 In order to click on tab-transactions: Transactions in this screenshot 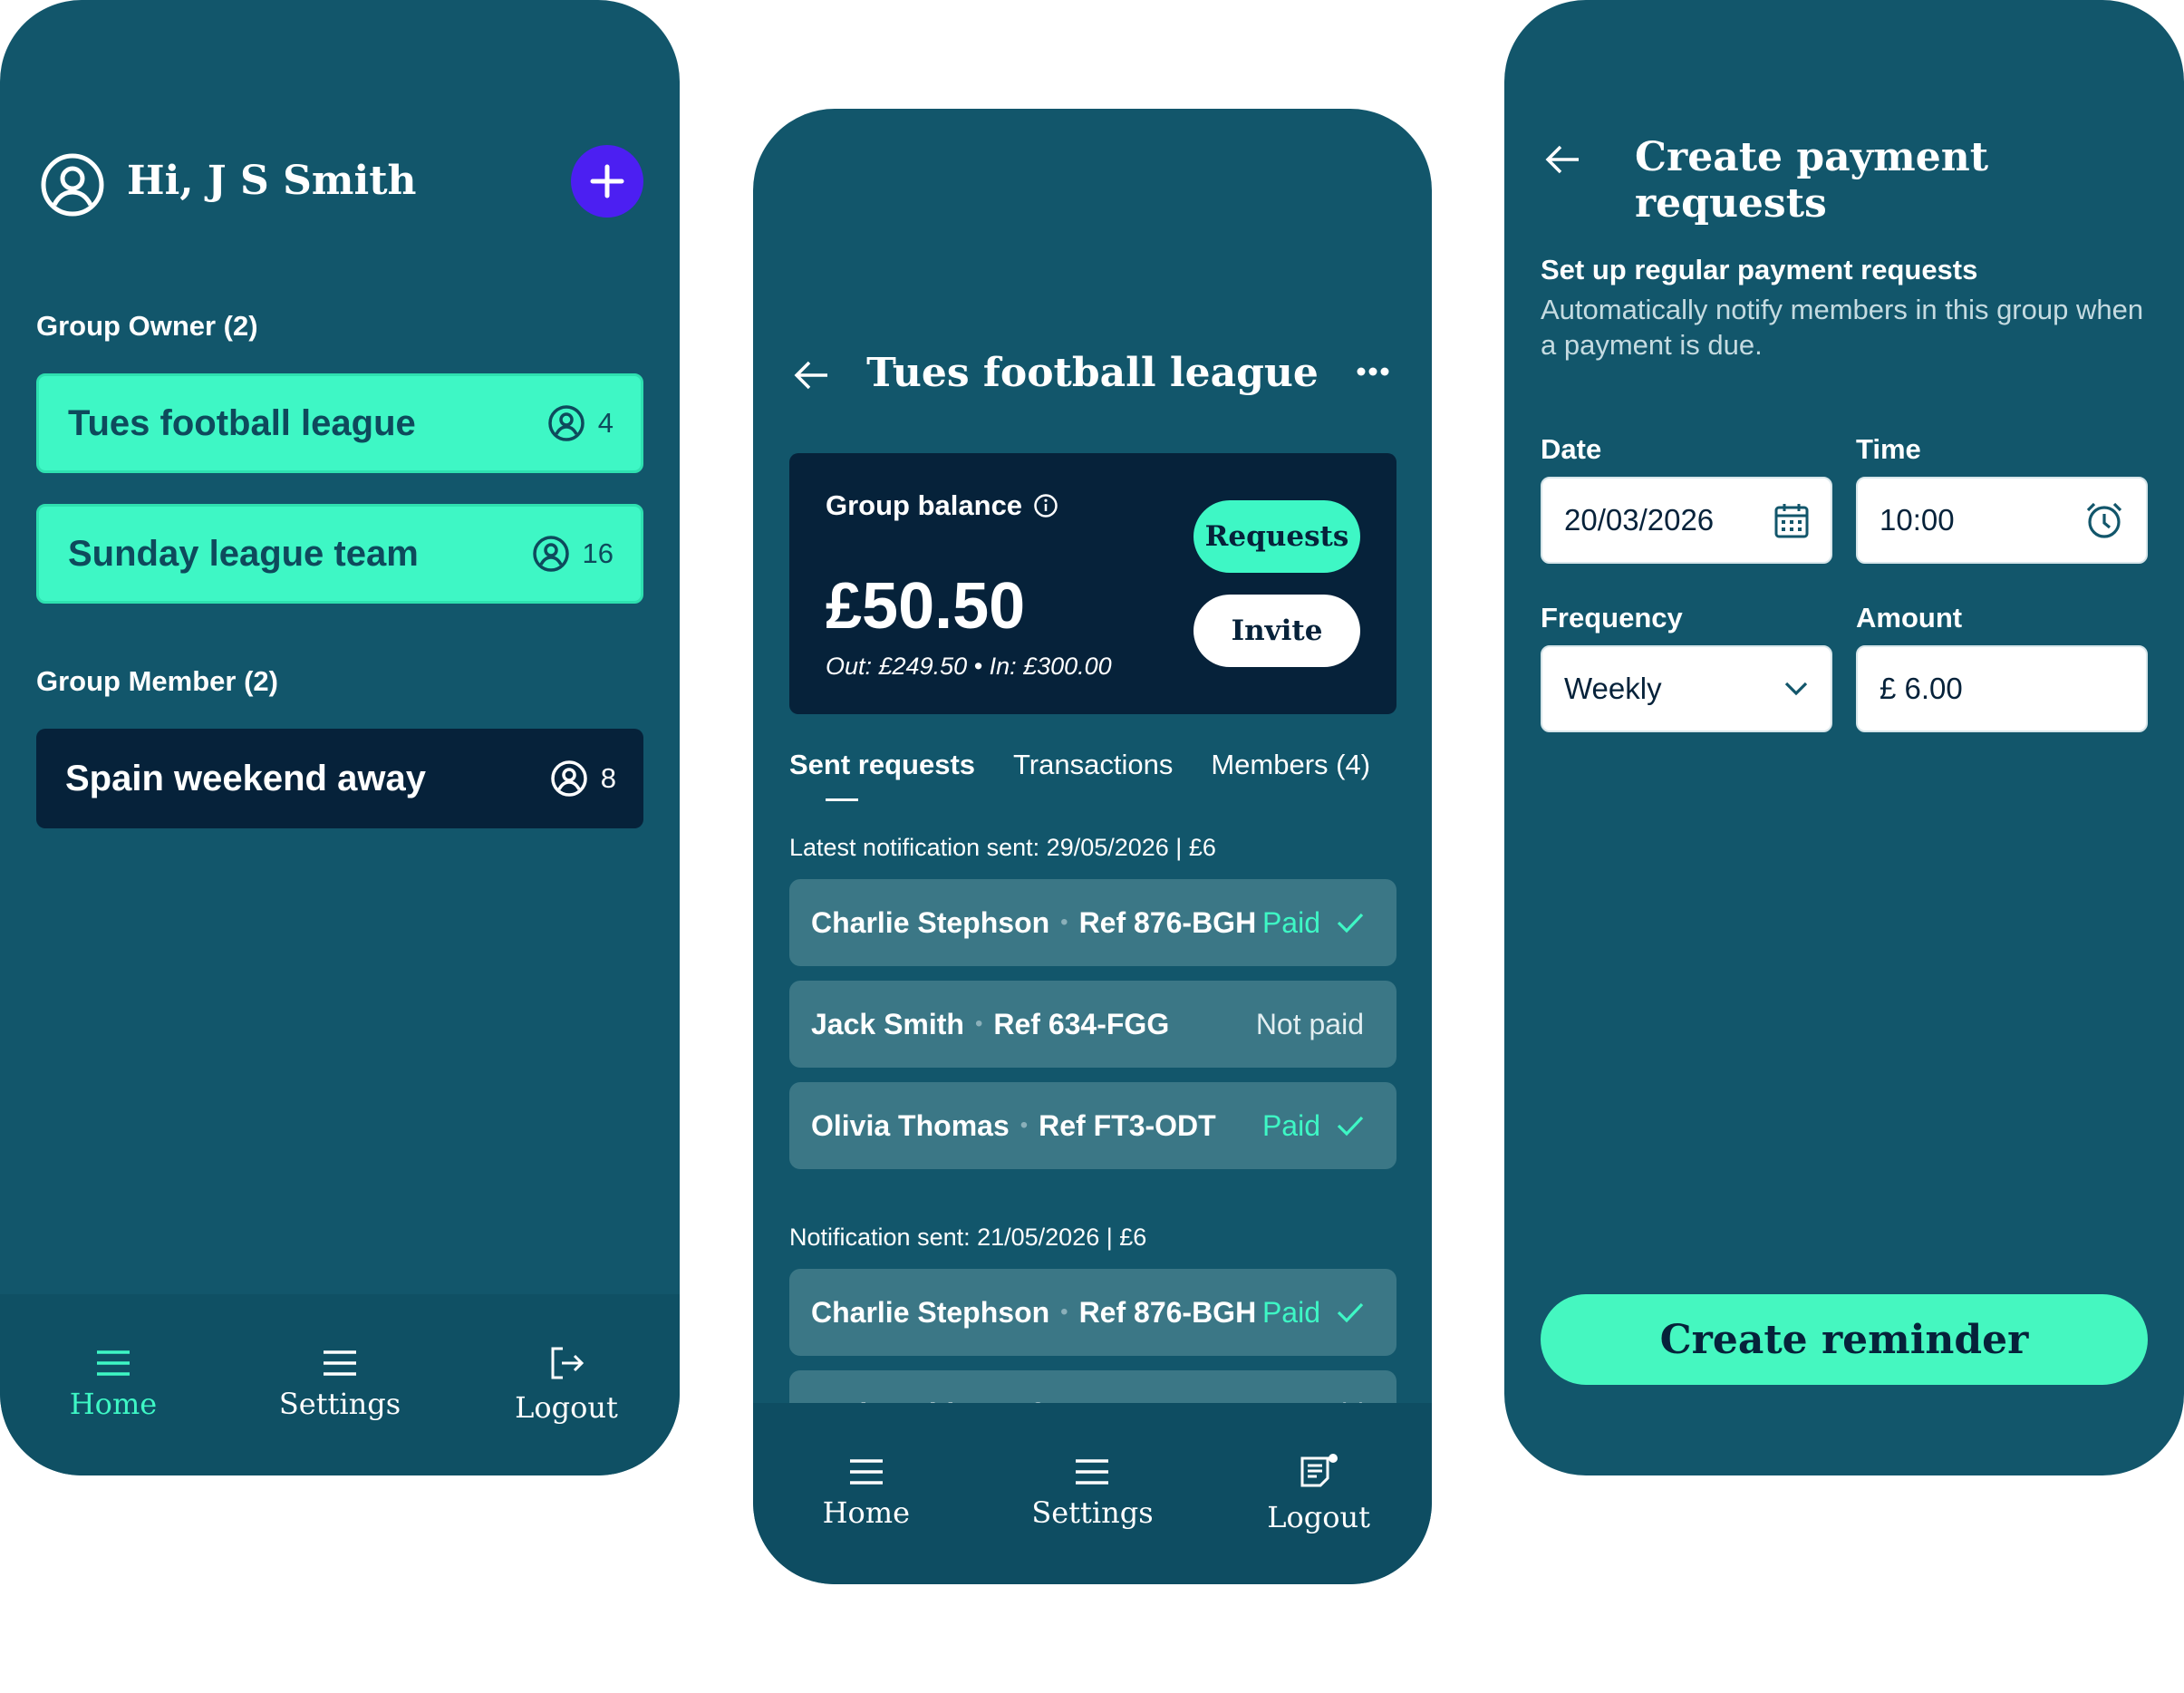, I will do `click(1093, 765)`.